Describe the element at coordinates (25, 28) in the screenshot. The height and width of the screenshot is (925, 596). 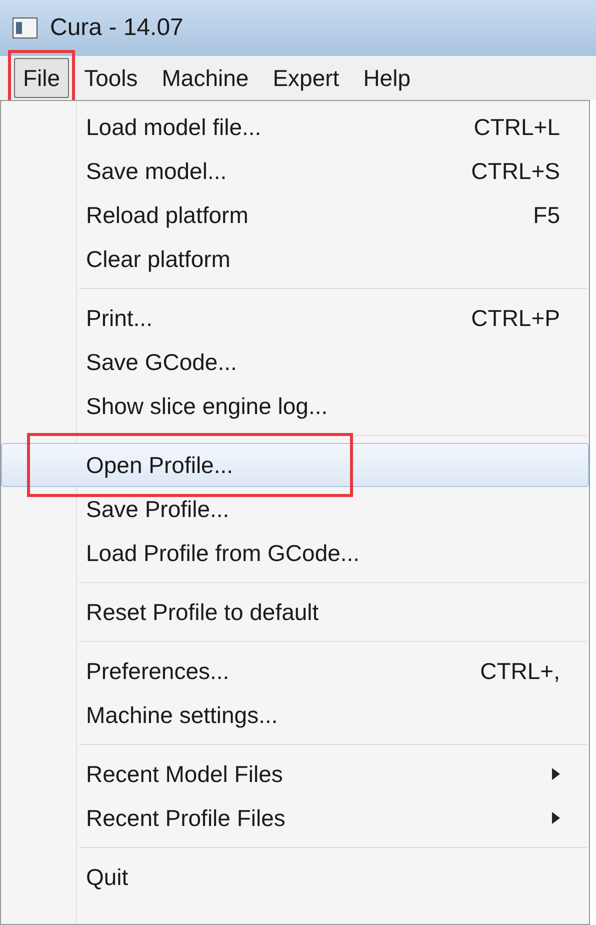
I see `app-icon` at that location.